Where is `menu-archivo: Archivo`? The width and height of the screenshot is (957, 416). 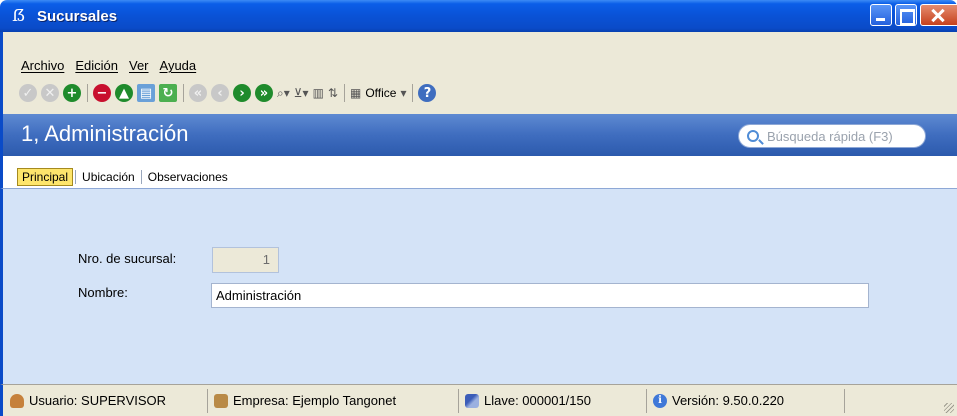
menu-archivo: Archivo is located at coordinates (42, 65).